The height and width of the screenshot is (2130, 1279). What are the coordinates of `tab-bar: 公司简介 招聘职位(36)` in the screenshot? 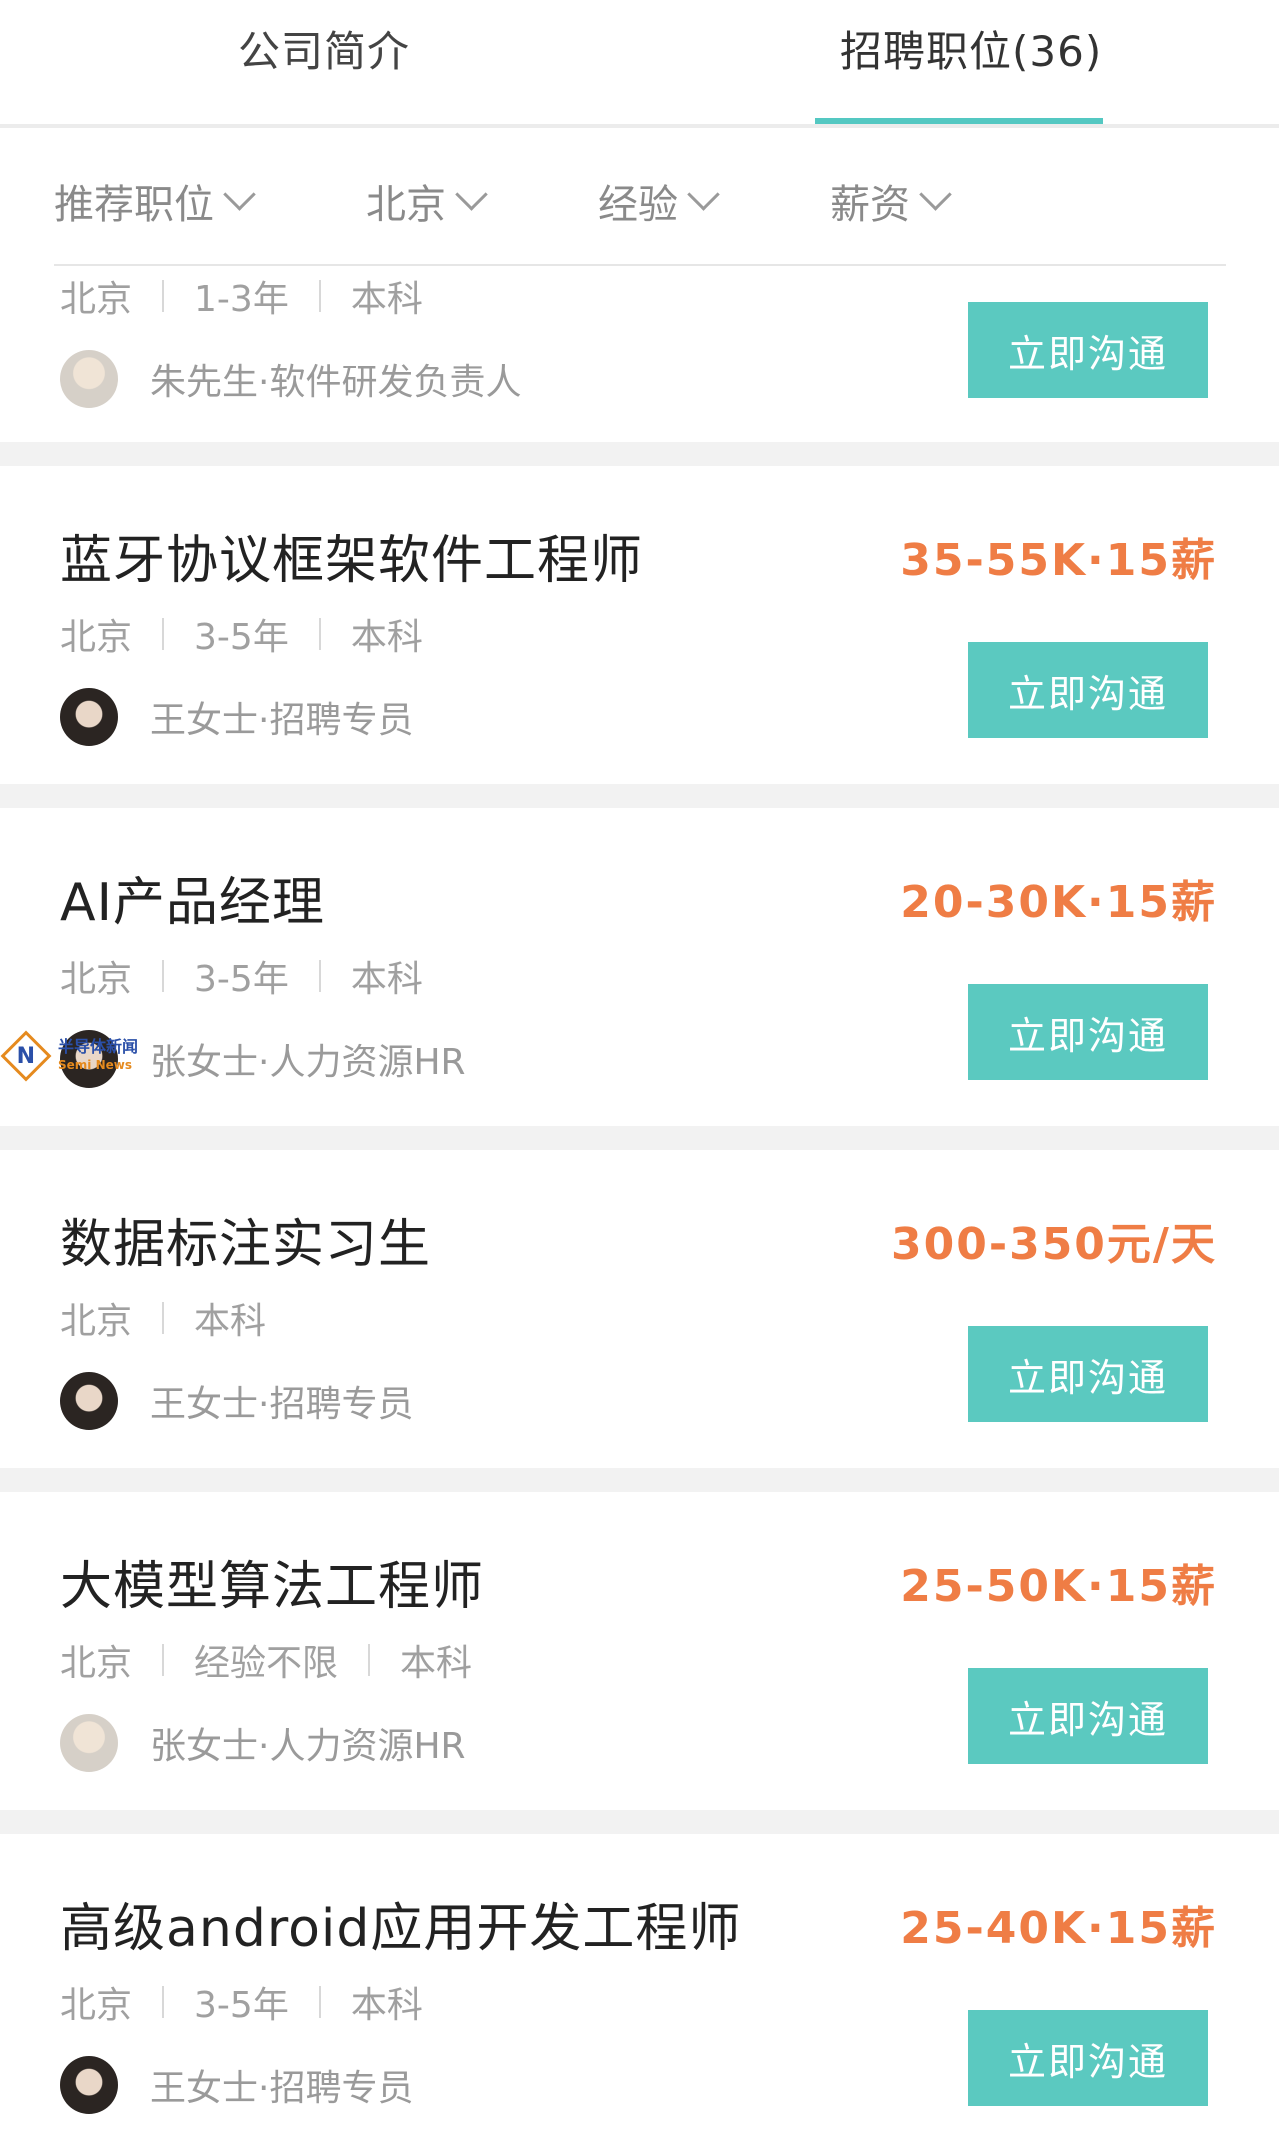 It's located at (639, 64).